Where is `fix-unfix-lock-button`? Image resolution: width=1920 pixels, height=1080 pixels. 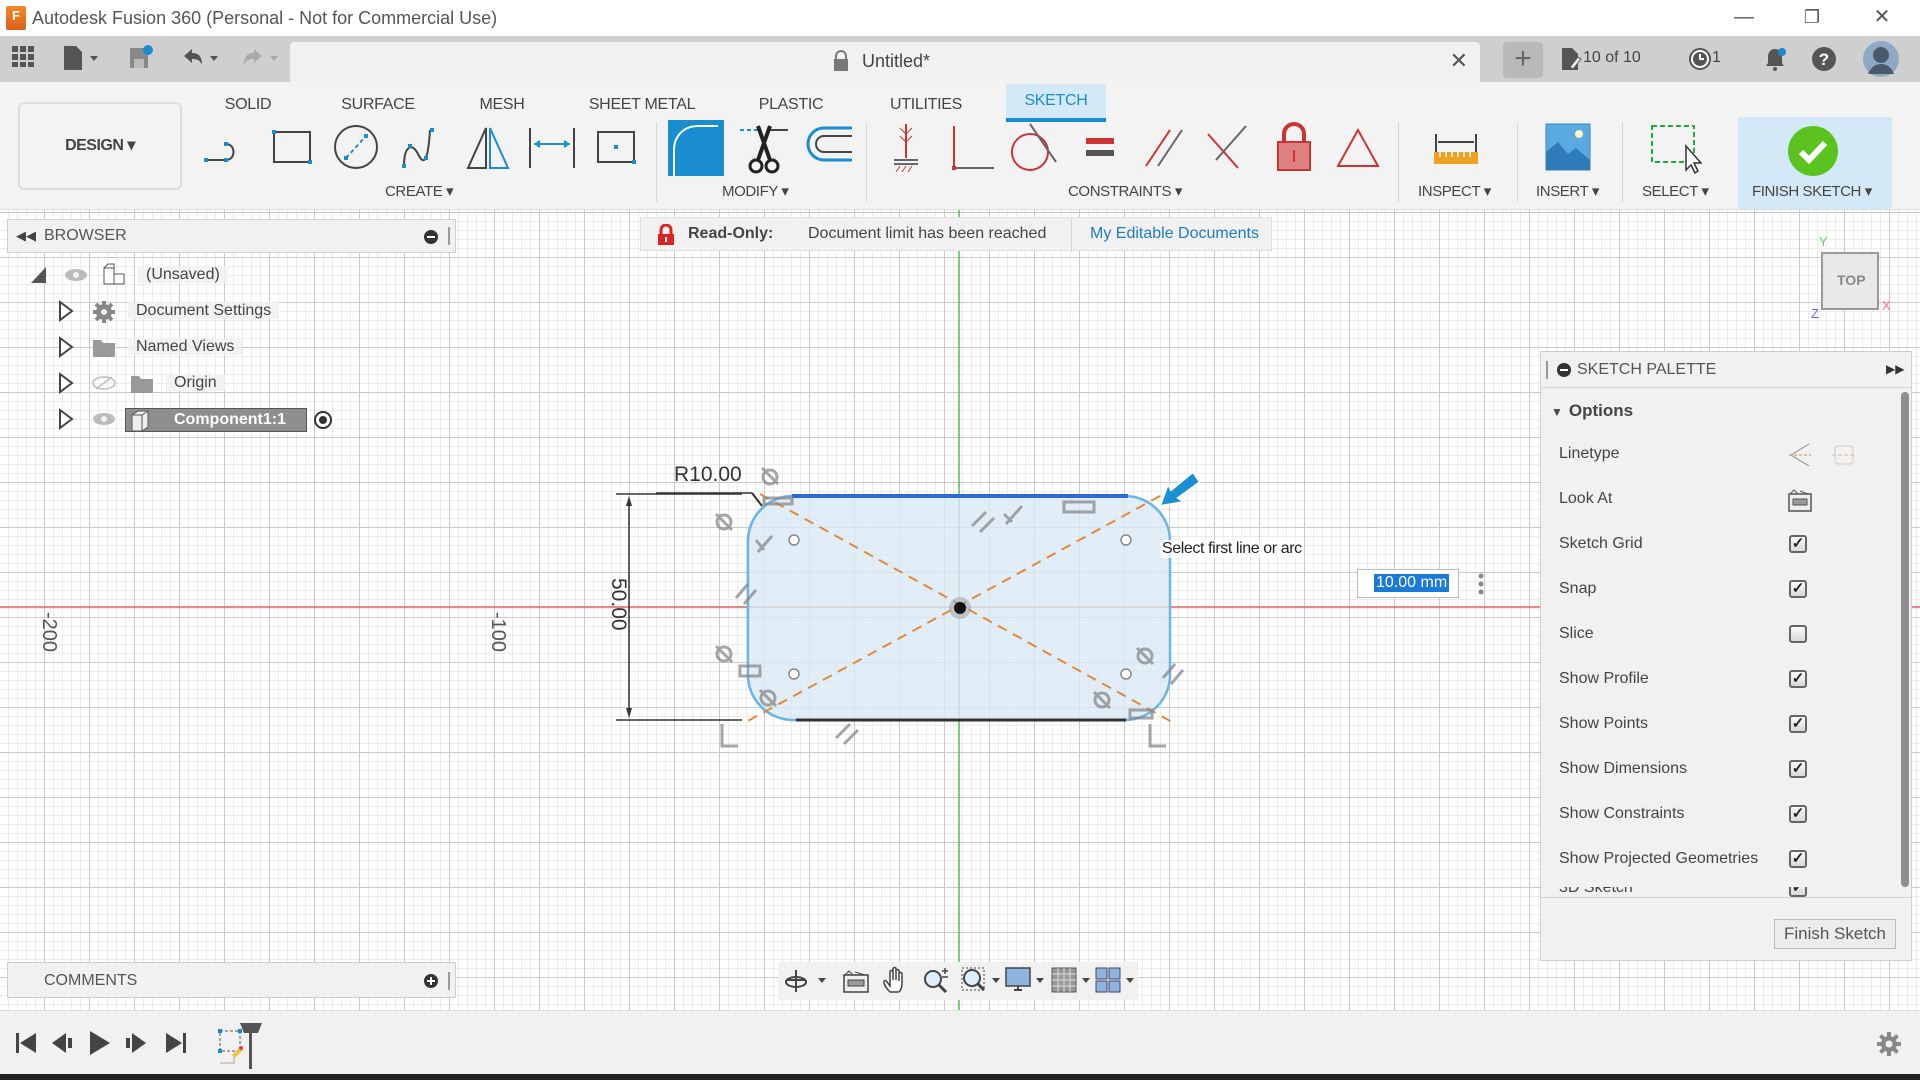 fix-unfix-lock-button is located at coordinates (1294, 148).